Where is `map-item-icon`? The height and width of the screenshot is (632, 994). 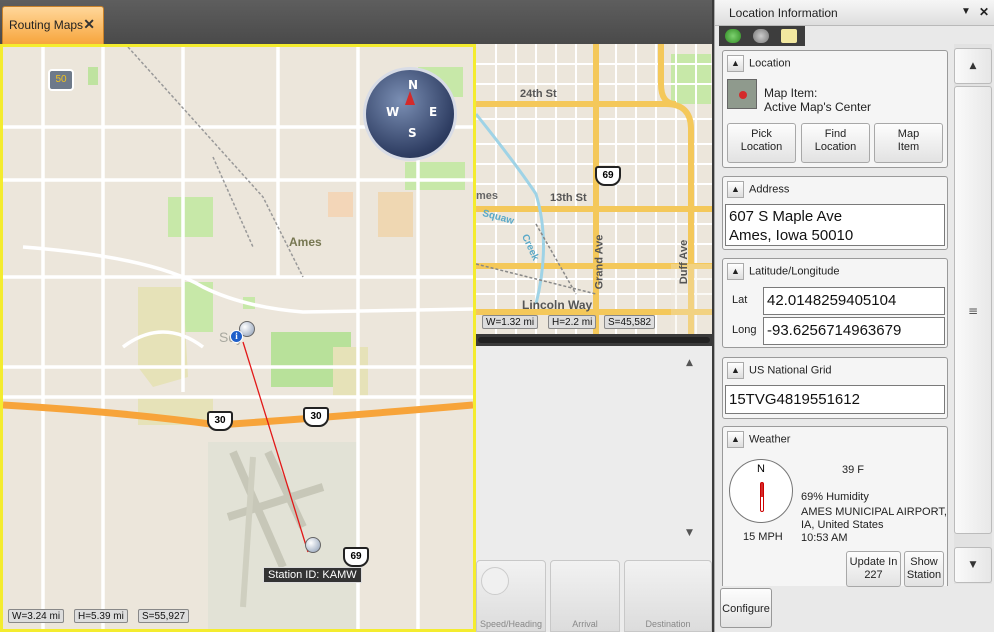
map-item-icon is located at coordinates (742, 94).